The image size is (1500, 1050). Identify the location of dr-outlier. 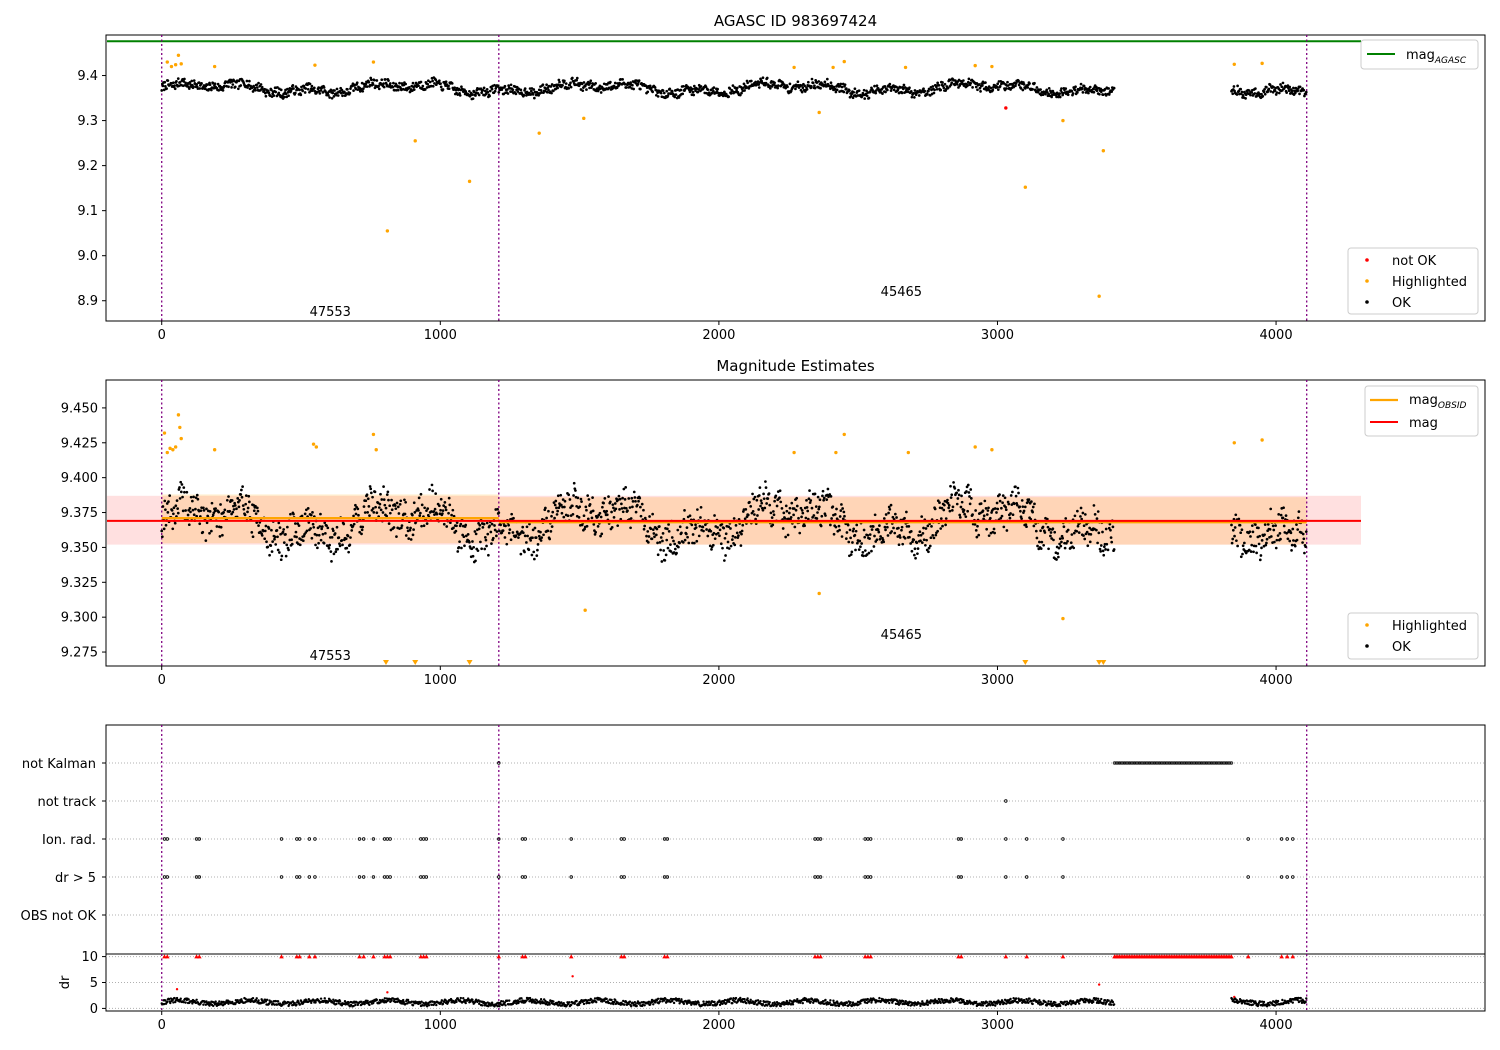
(177, 989).